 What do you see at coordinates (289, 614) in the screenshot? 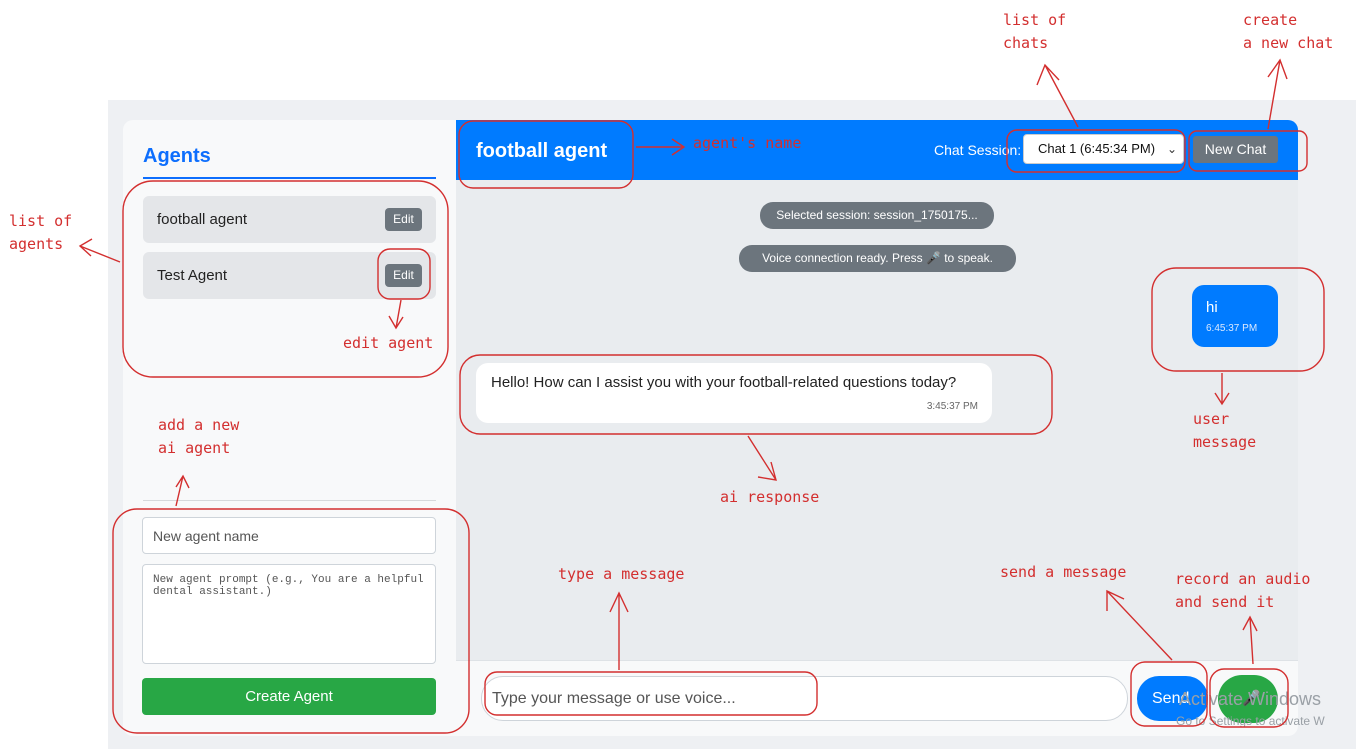
I see `new-agent-prompt-textarea` at bounding box center [289, 614].